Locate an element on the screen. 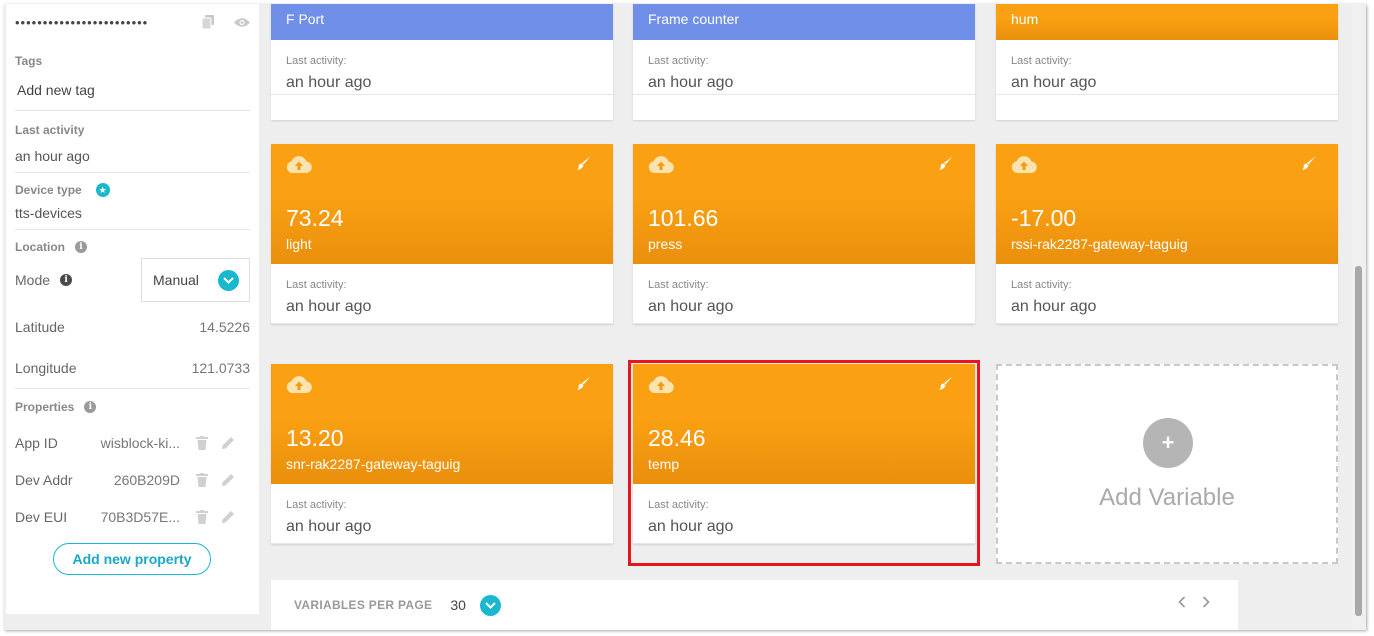 Image resolution: width=1374 pixels, height=636 pixels. mode-select: Manual is located at coordinates (195, 280).